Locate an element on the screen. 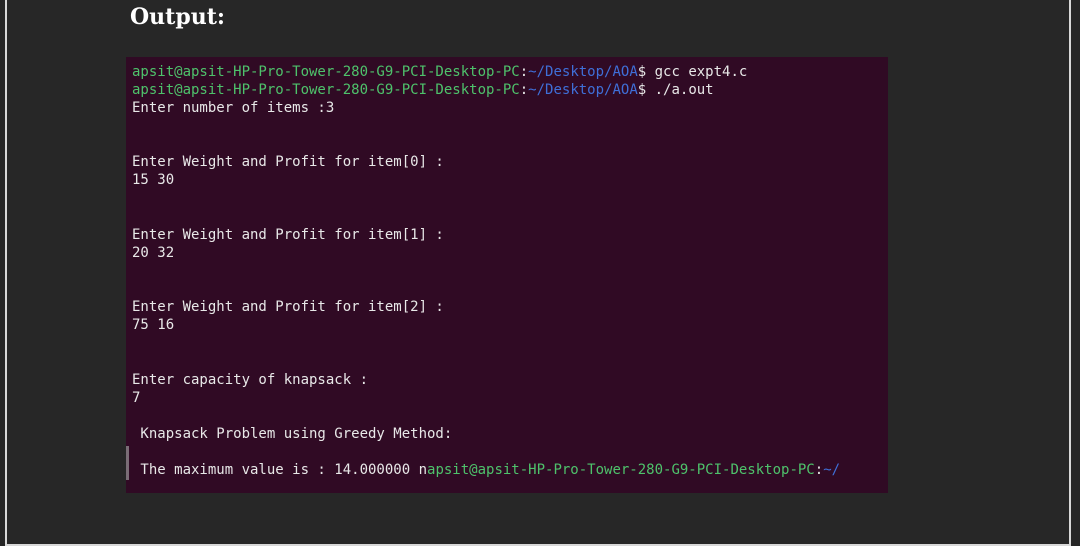 The width and height of the screenshot is (1080, 546). command-text: $ ./a.out is located at coordinates (675, 90).